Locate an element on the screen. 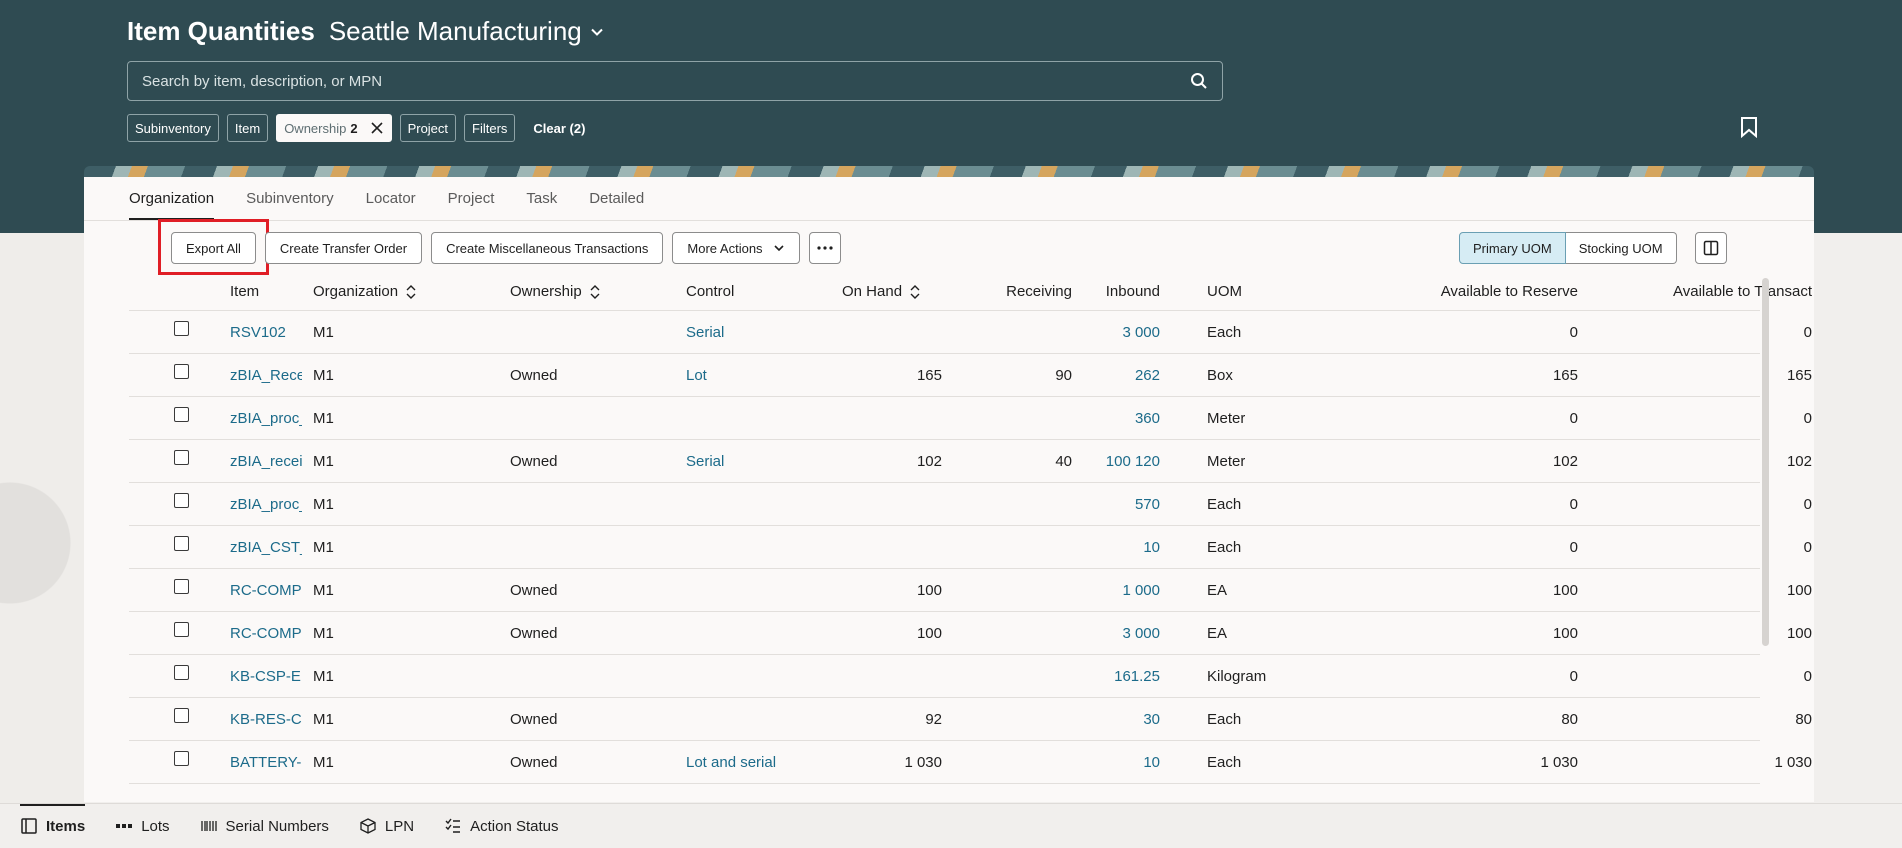  overflow-menu-button is located at coordinates (824, 248).